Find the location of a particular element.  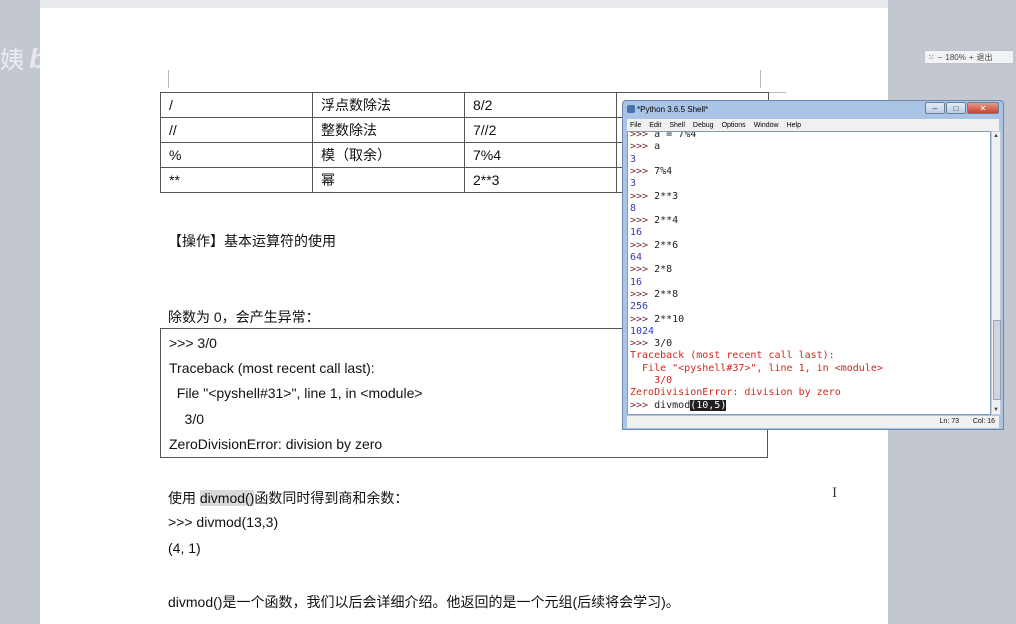

shell-error: Traceback (most recent call last): is located at coordinates (732, 356).